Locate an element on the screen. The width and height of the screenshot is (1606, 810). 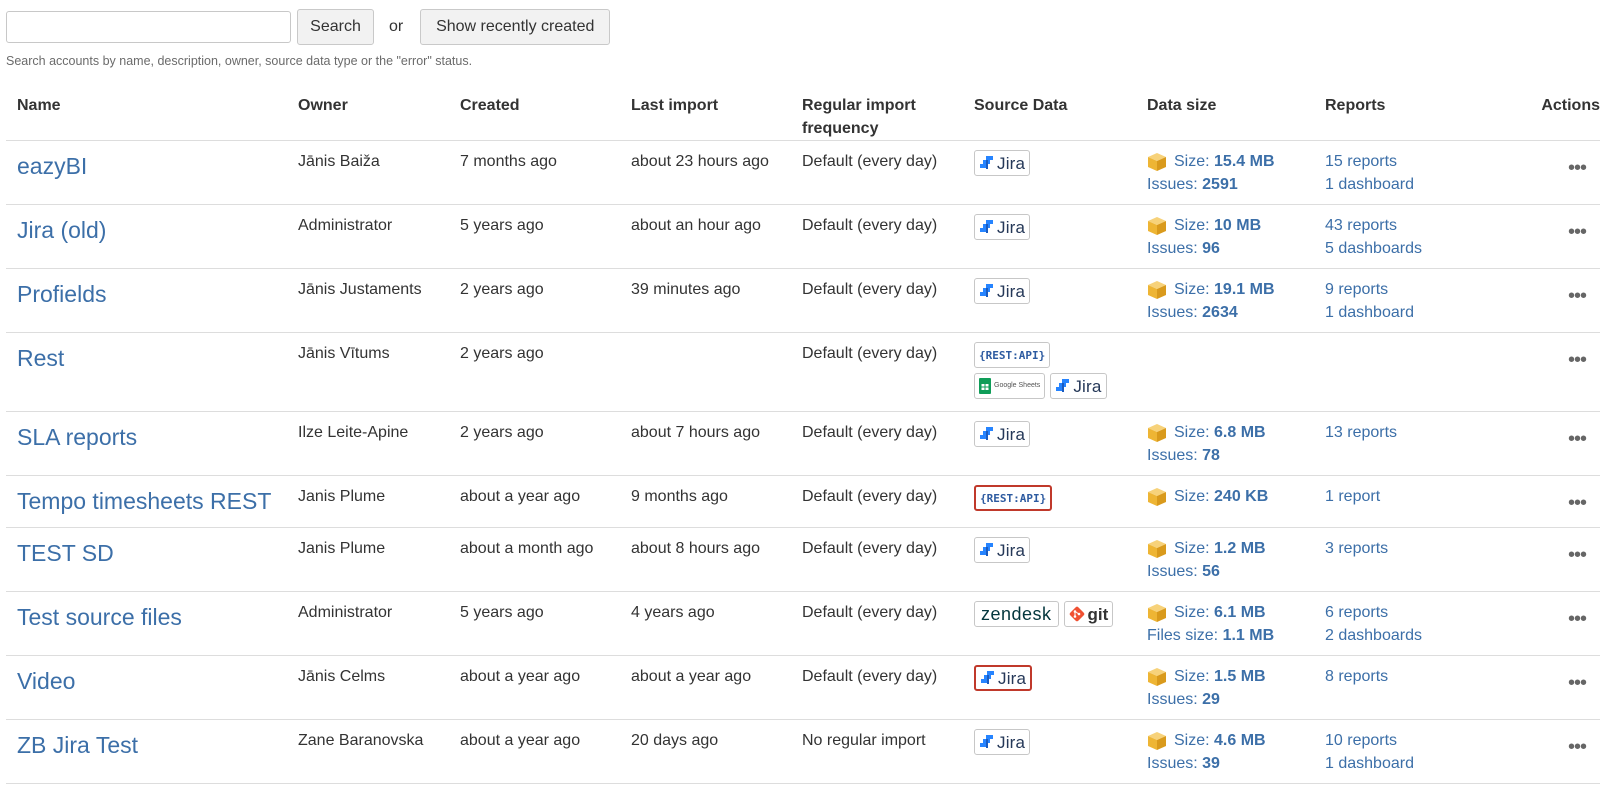
last-import: 20 days ago is located at coordinates (675, 740).